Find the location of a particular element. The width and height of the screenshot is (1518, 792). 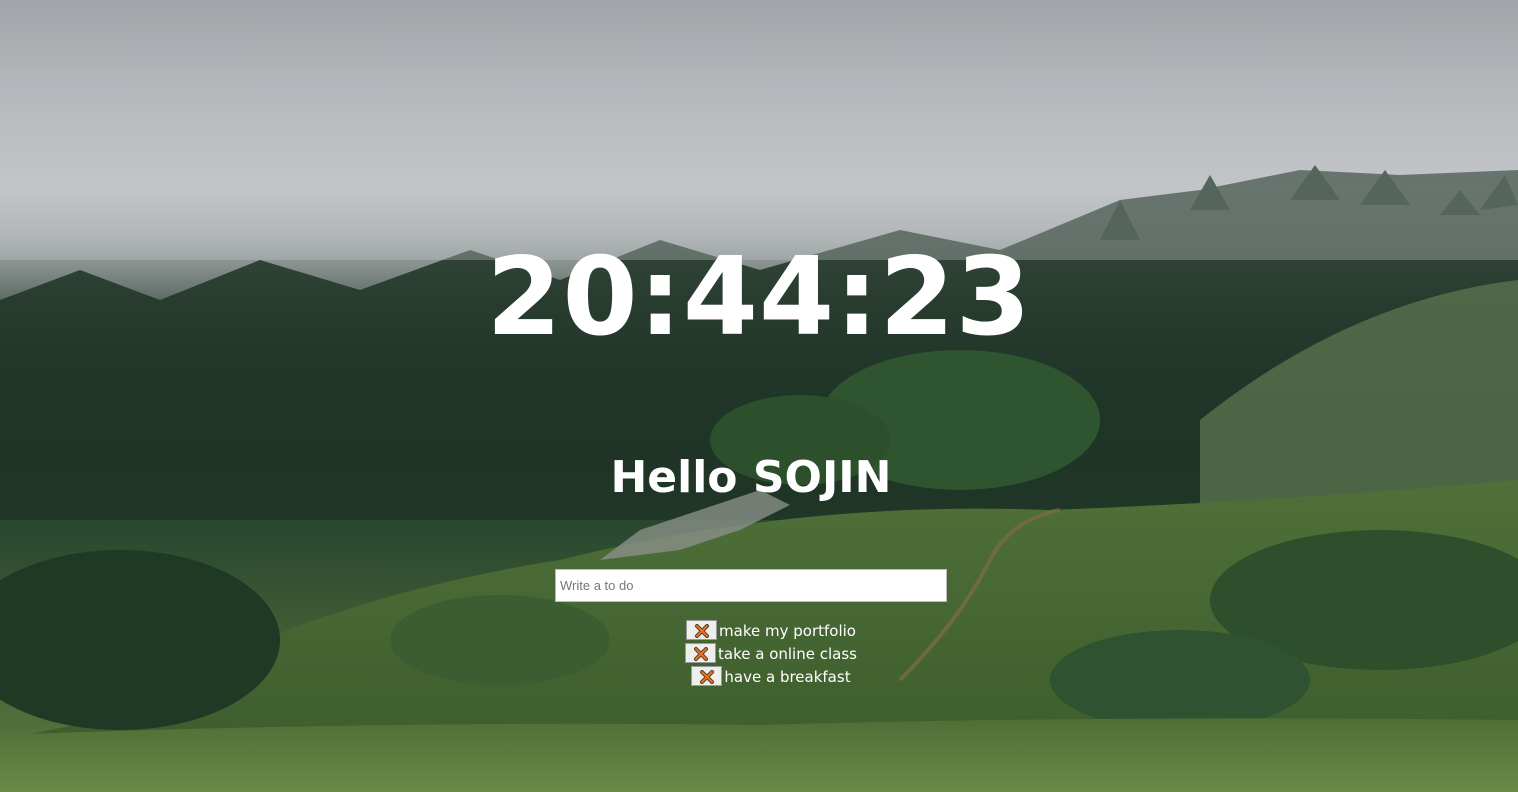

todo-form is located at coordinates (751, 585).